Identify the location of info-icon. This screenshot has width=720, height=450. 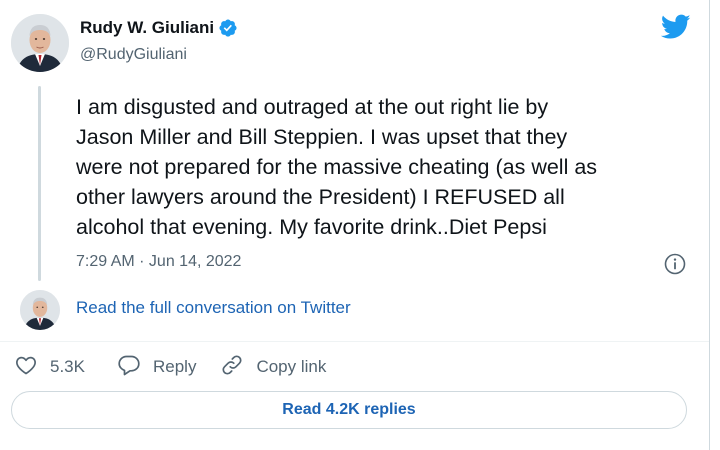
(675, 264).